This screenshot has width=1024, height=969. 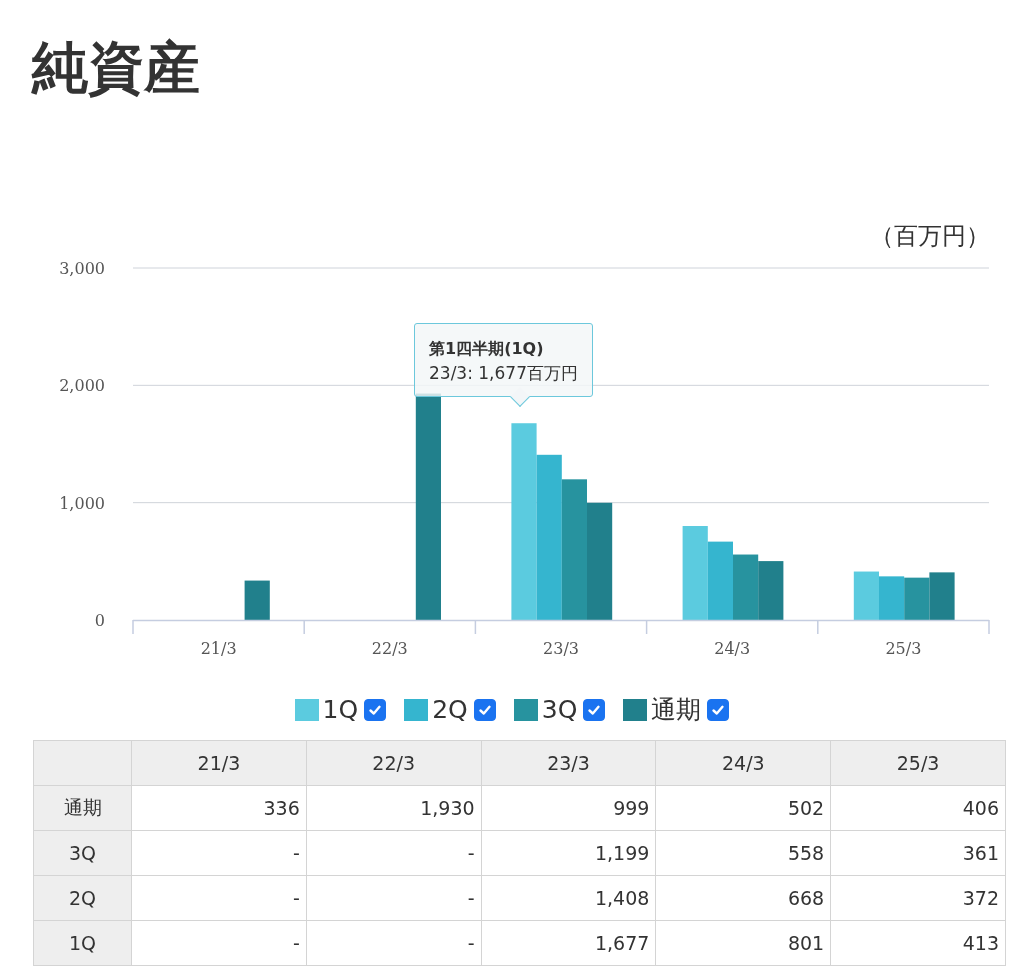 I want to click on table-cell: 502, so click(x=743, y=808).